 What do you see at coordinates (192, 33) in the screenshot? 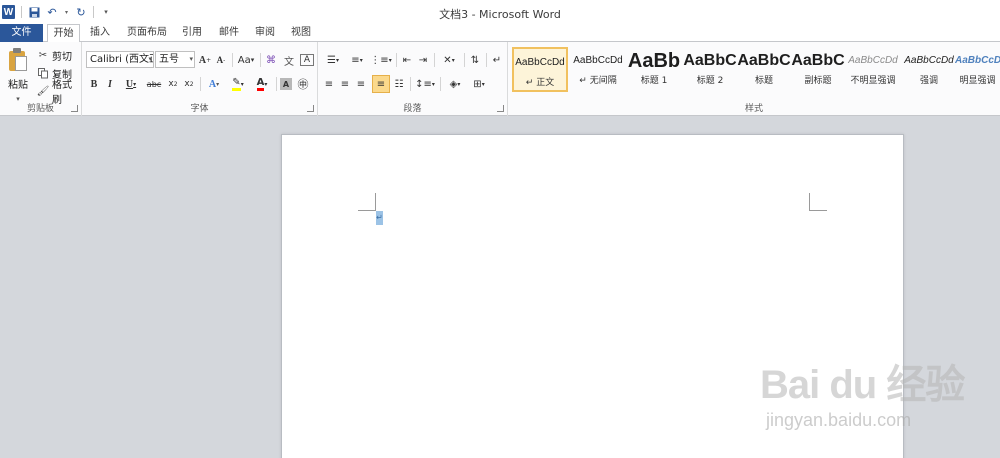
I see `tab-references: 引用` at bounding box center [192, 33].